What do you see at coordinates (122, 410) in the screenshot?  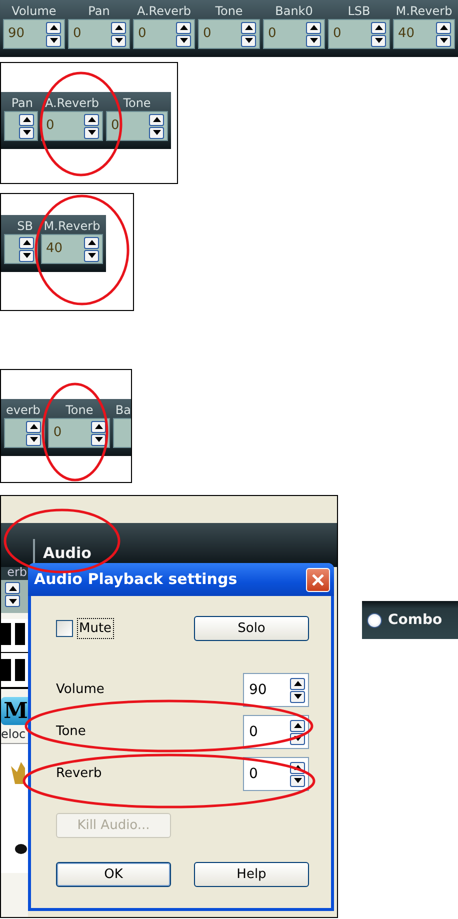 I see `field-label: Ba` at bounding box center [122, 410].